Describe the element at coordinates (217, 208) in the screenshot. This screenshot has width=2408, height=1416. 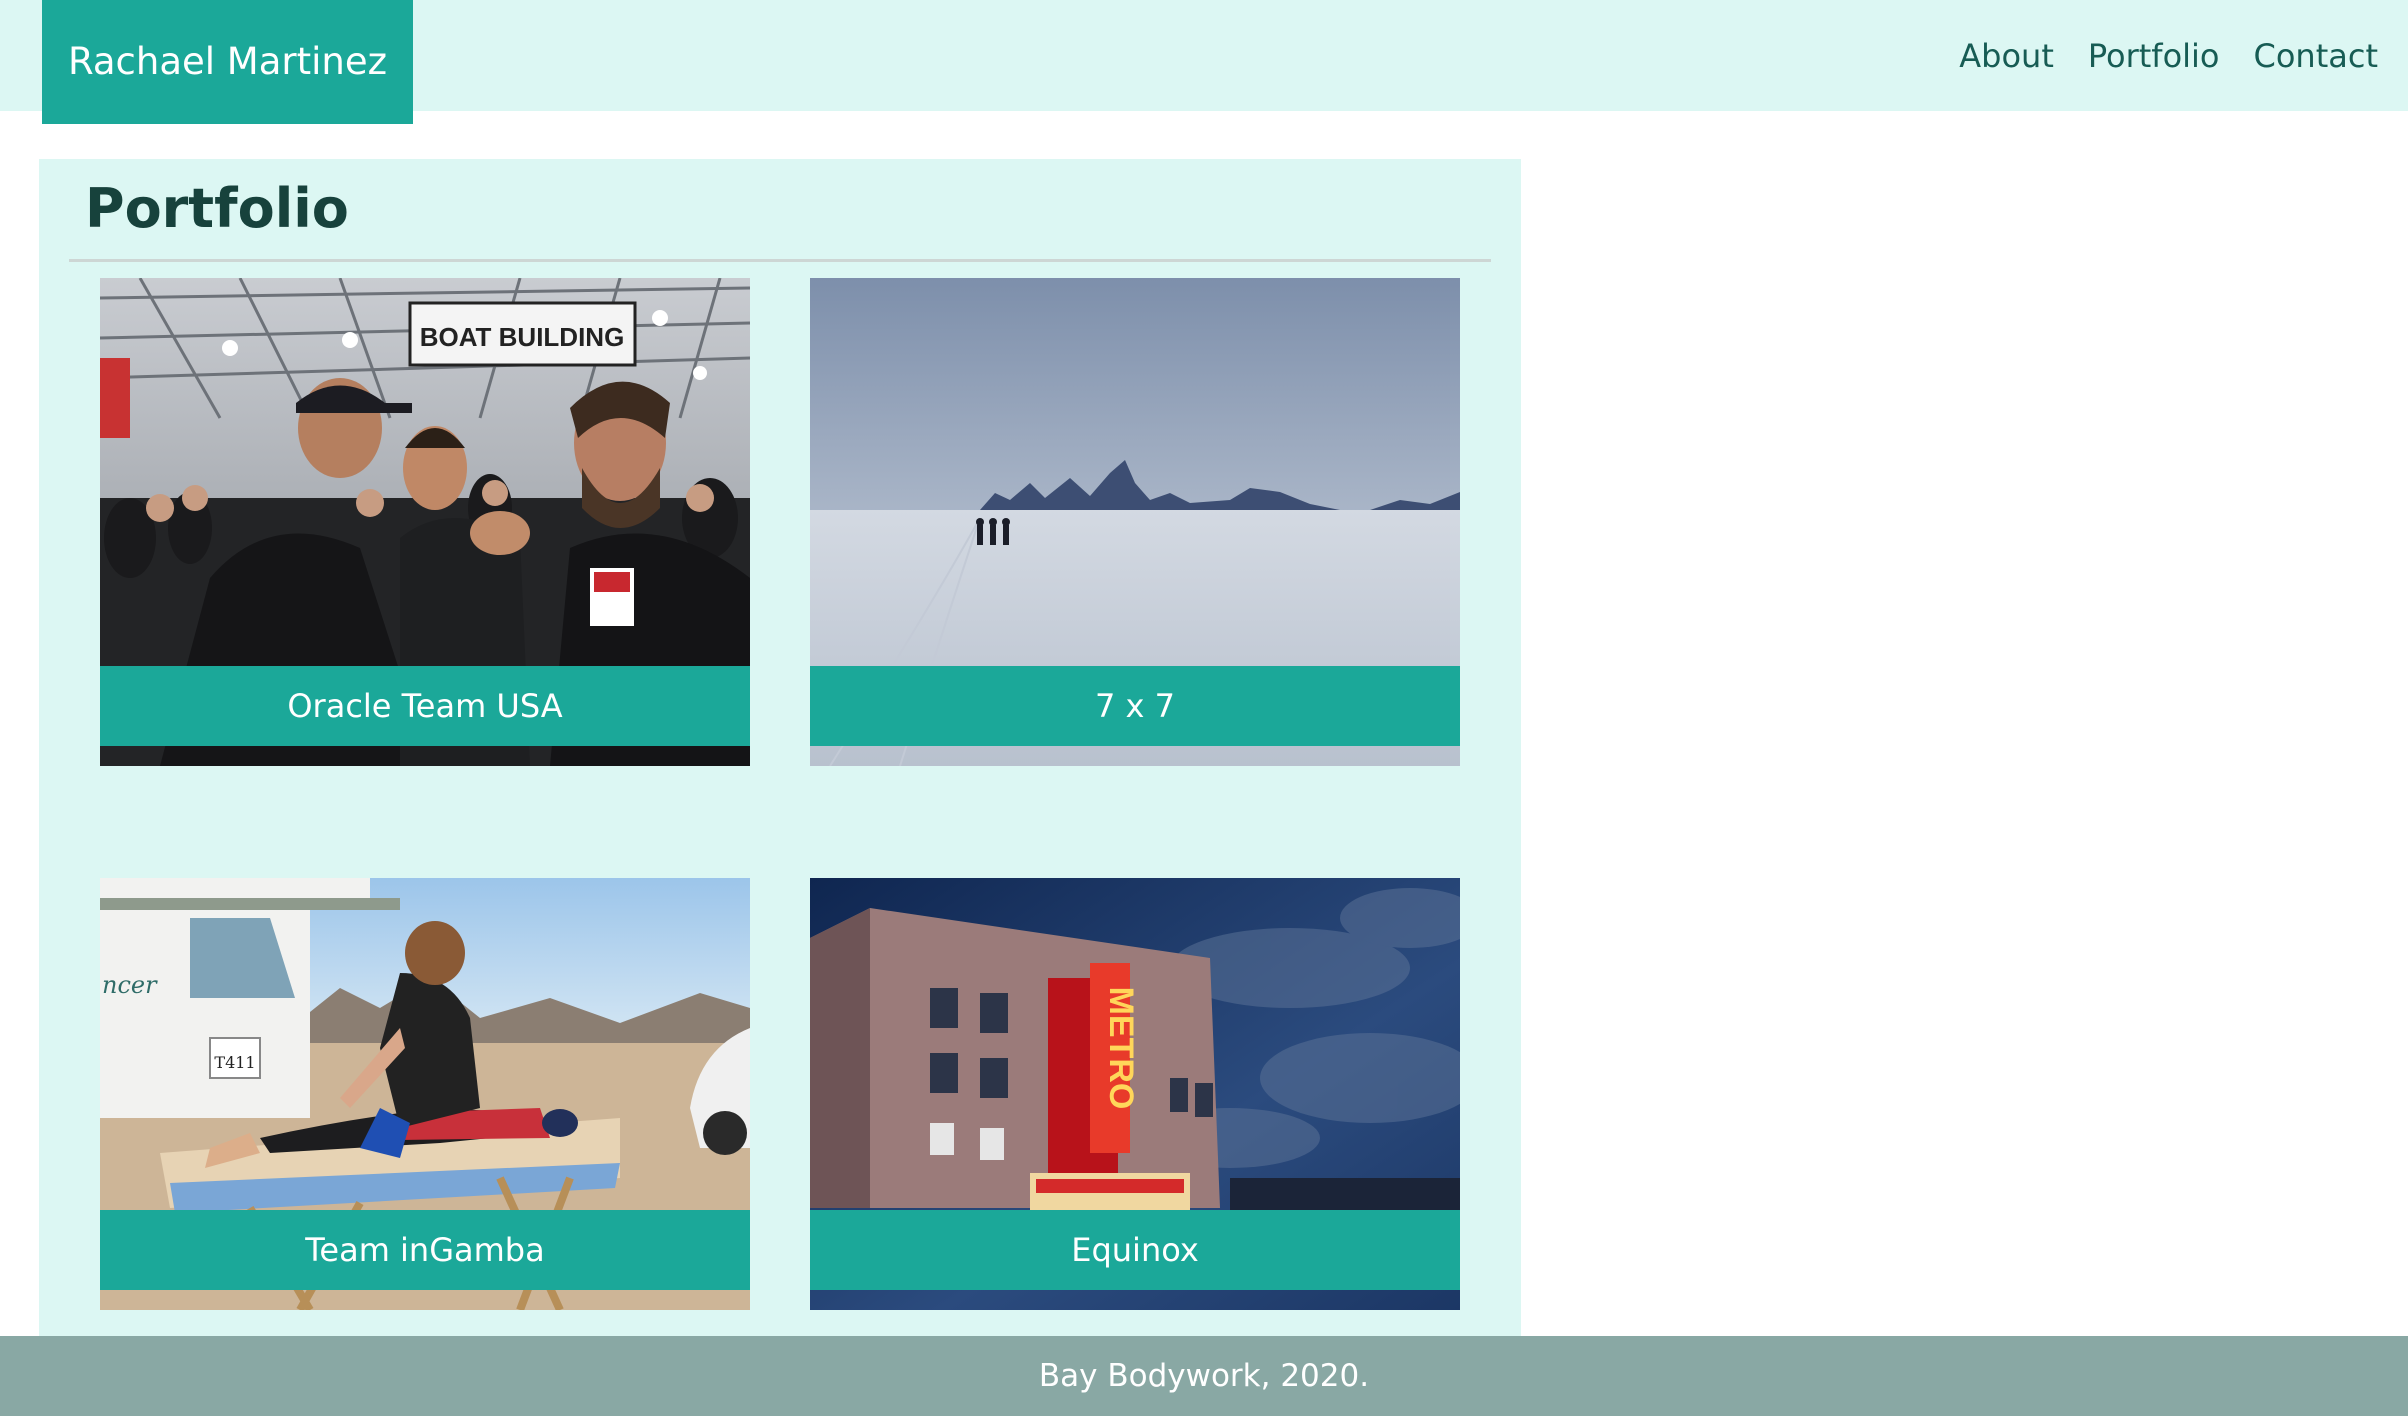
I see `page-title: Portfolio` at that location.